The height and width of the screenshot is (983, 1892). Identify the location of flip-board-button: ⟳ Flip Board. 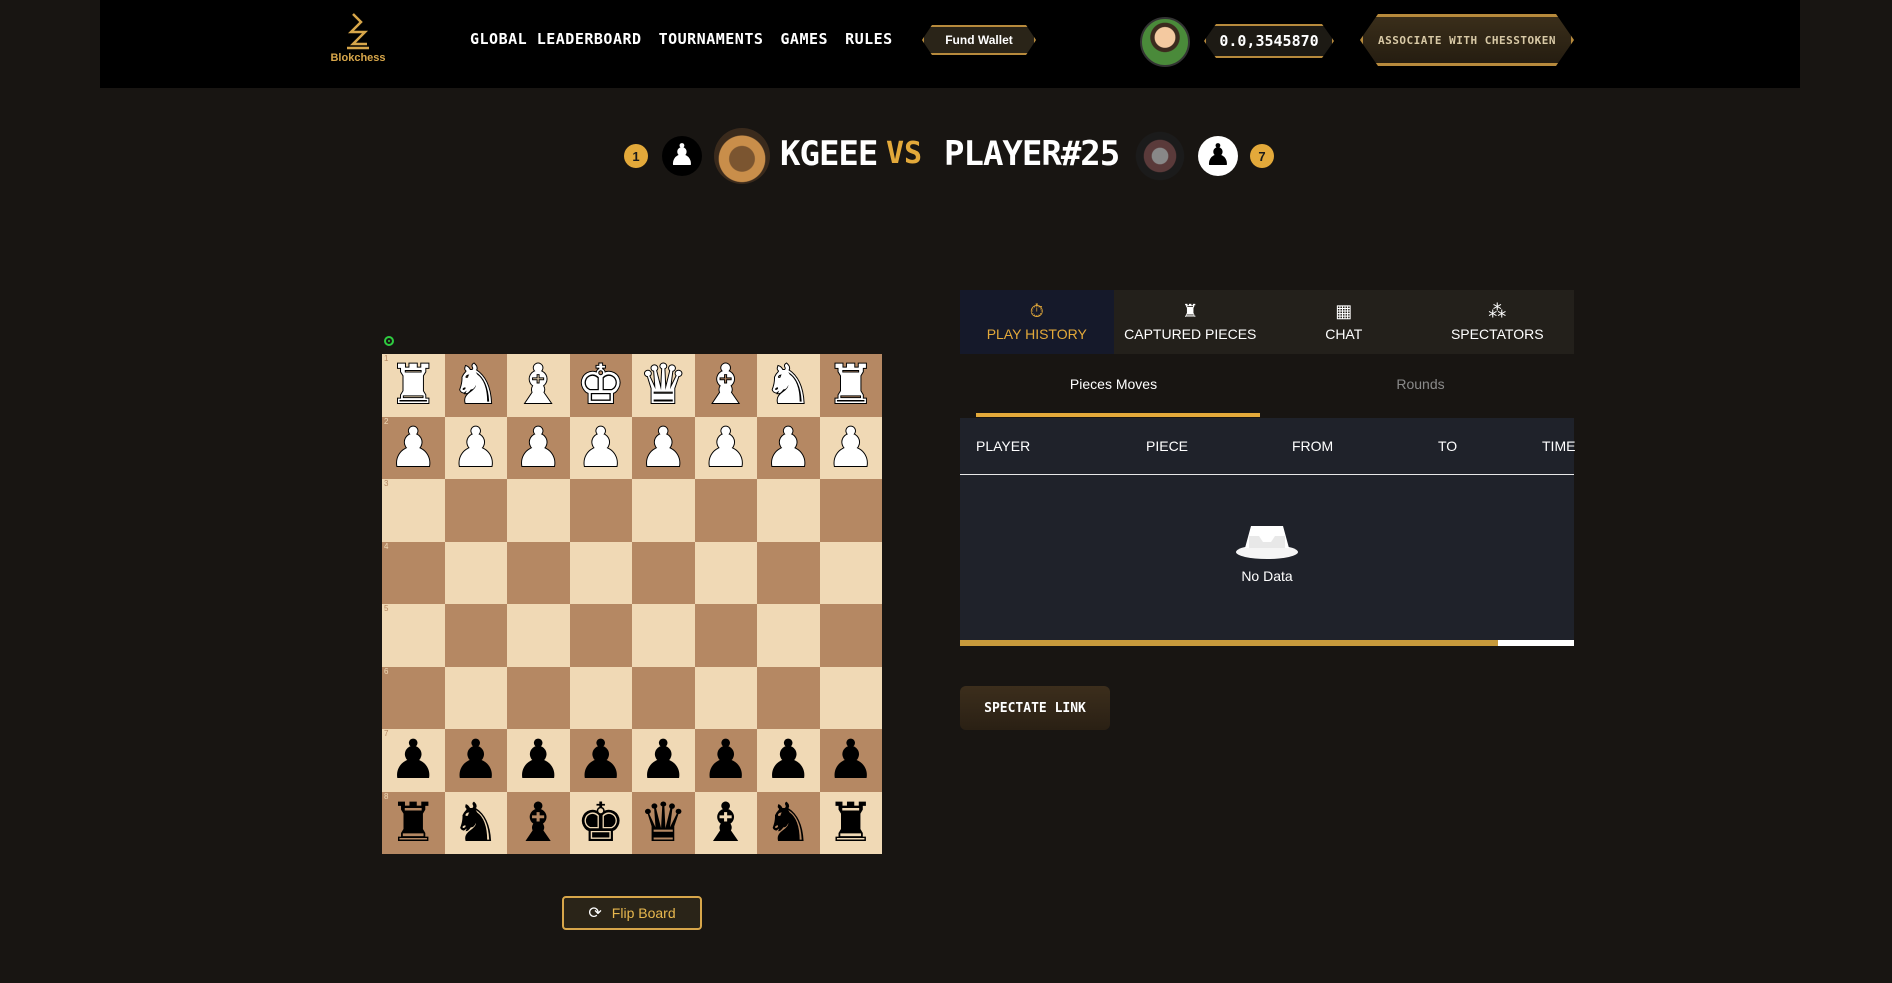
(632, 913).